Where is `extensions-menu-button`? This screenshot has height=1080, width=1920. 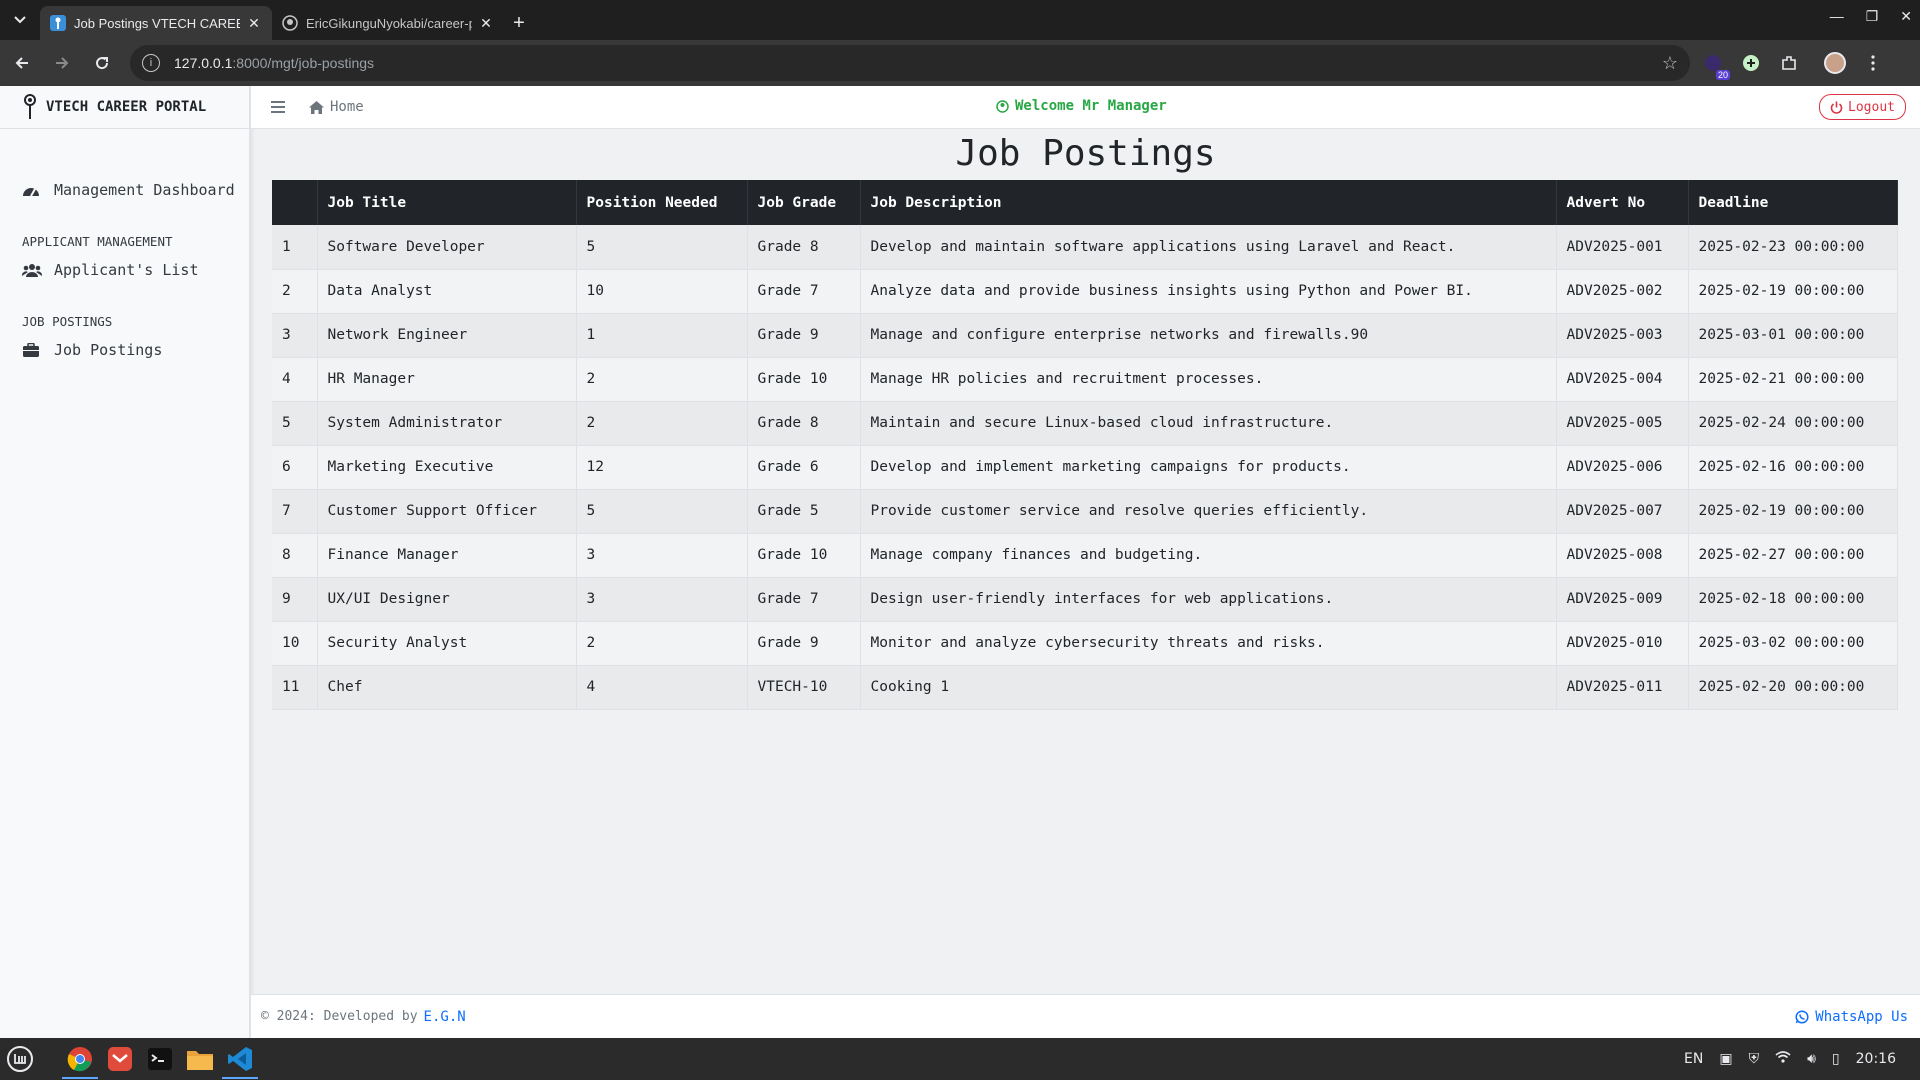 extensions-menu-button is located at coordinates (1789, 63).